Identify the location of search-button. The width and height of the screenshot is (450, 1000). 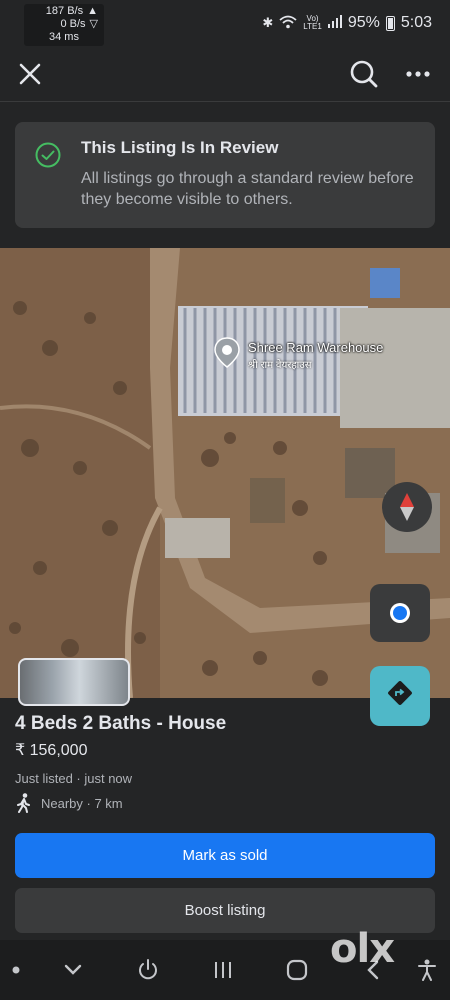
(364, 74).